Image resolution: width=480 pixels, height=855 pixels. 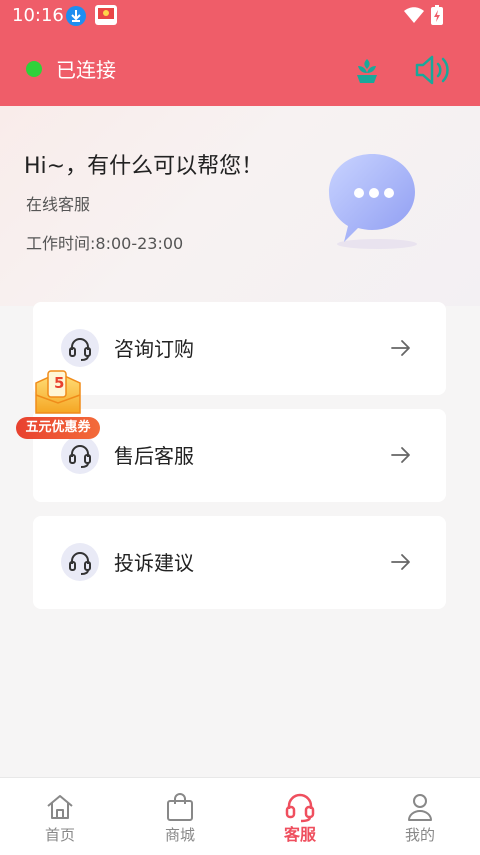 I want to click on wifi-icon, so click(x=414, y=17).